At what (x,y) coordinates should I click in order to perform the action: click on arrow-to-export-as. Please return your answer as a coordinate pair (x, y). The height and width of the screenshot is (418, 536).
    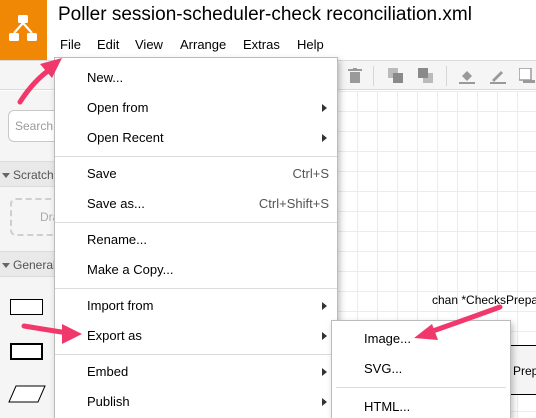
    Looking at the image, I should click on (51, 333).